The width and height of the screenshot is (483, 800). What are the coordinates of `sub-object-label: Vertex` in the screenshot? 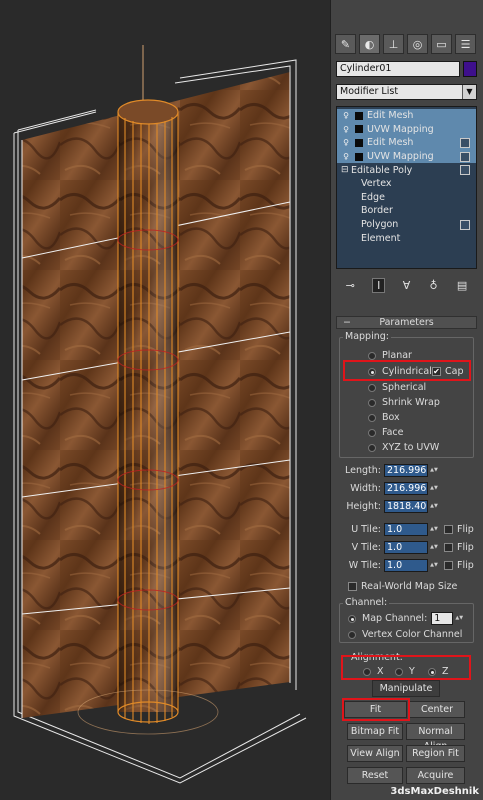 It's located at (376, 184).